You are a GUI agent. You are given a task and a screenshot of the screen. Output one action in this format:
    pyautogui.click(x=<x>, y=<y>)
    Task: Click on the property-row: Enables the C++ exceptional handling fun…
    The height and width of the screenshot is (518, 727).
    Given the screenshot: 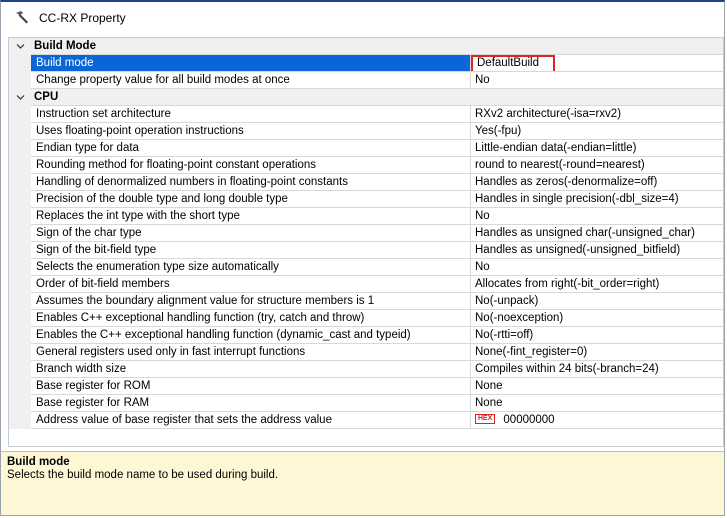 What is the action you would take?
    pyautogui.click(x=366, y=335)
    